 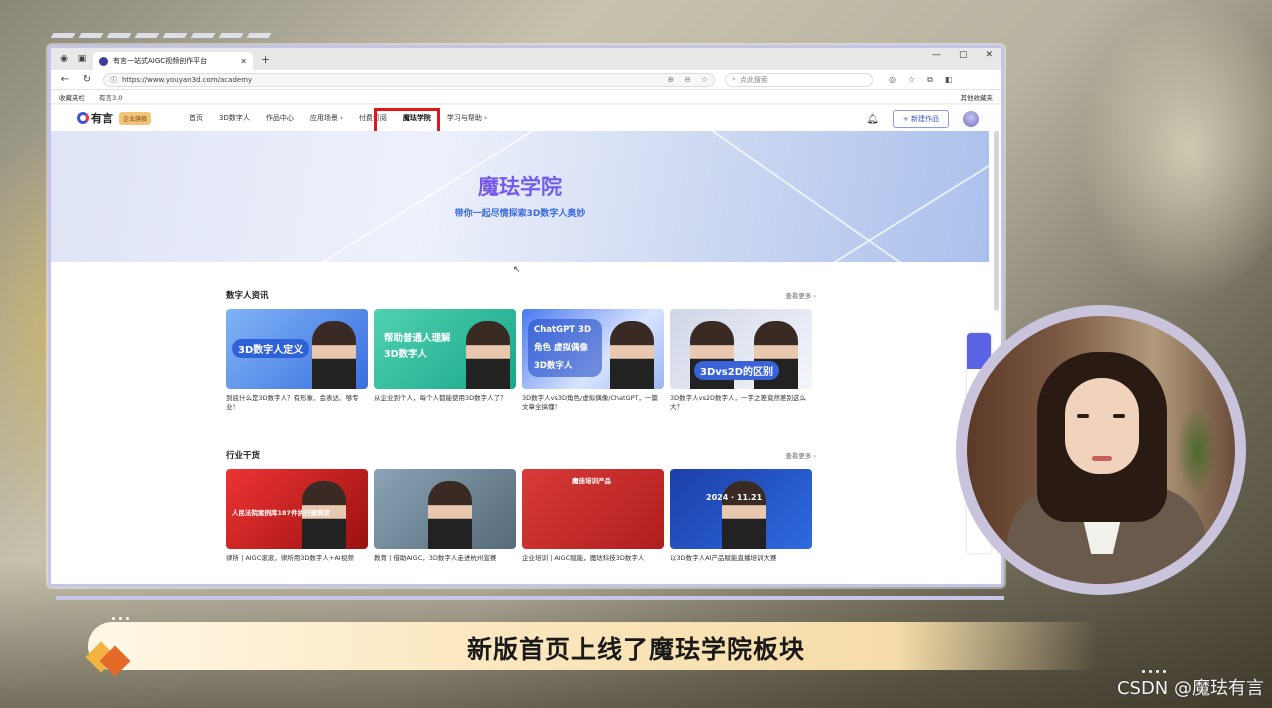 What do you see at coordinates (734, 497) in the screenshot?
I see `thumbnail-caption: 2024 · 11.21` at bounding box center [734, 497].